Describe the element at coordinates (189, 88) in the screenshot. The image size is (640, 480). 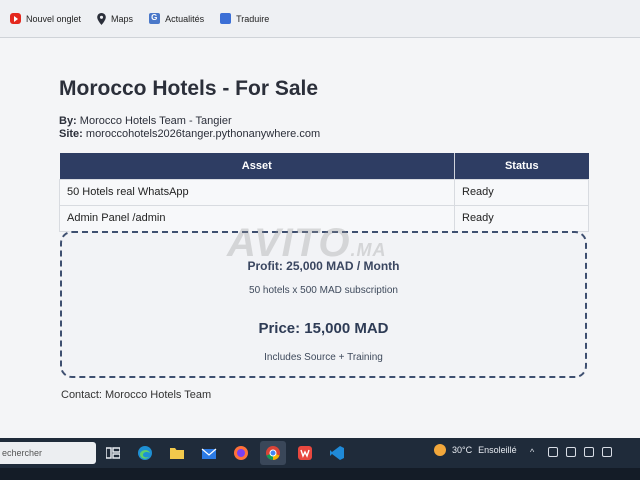
I see `page-title: Morocco Hotels - For Sale` at that location.